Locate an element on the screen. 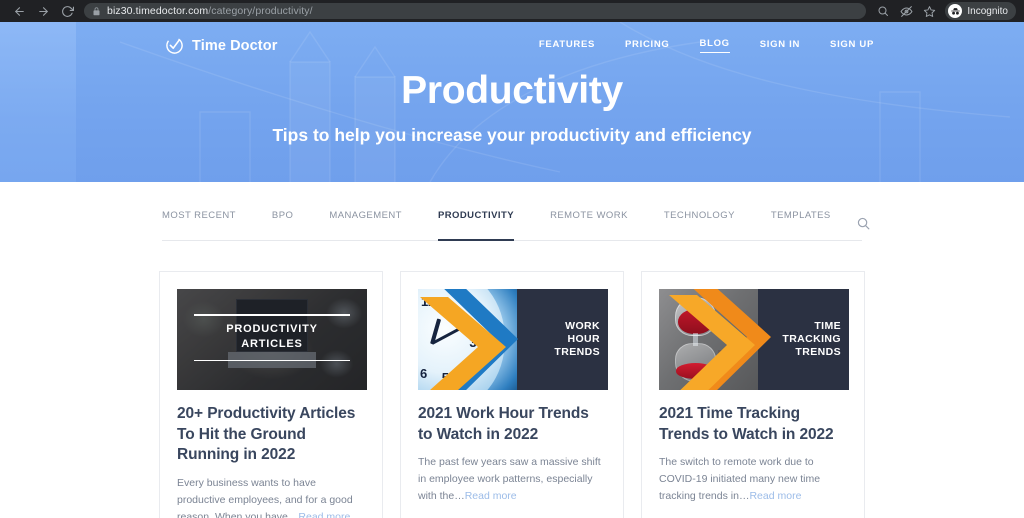  bookmark-button is located at coordinates (929, 11).